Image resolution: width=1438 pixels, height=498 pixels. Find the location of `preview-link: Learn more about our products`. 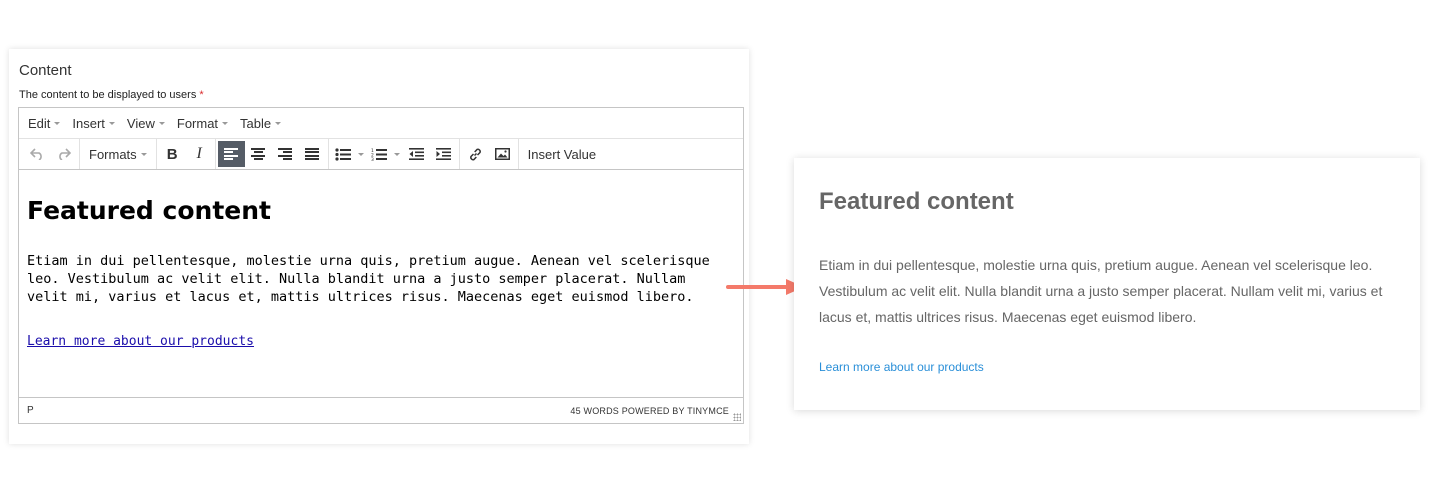

preview-link: Learn more about our products is located at coordinates (901, 367).